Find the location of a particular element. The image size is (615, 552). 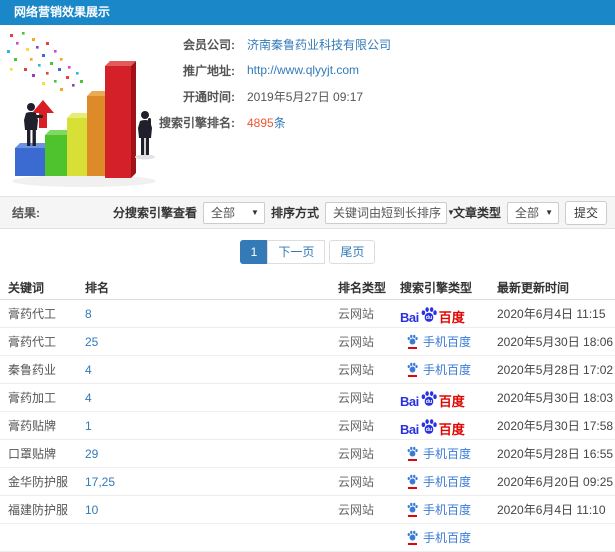

table-header-row: 关键词 排名 排名类型 搜索引擎类型 最新更新时间 is located at coordinates (307, 287).